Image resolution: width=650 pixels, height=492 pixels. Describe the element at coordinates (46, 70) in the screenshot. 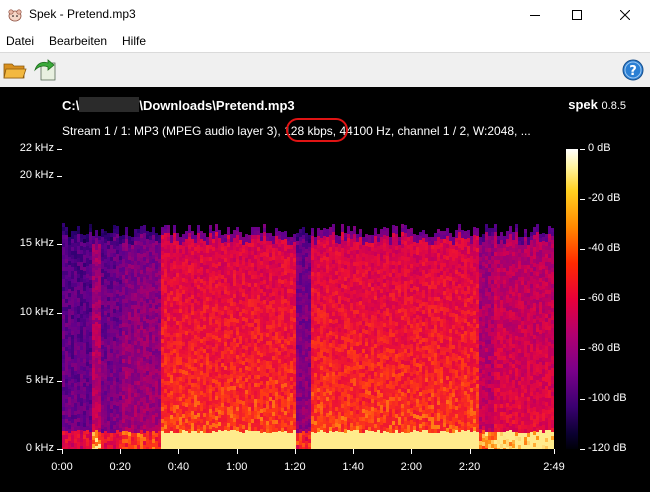

I see `save-image-button` at that location.